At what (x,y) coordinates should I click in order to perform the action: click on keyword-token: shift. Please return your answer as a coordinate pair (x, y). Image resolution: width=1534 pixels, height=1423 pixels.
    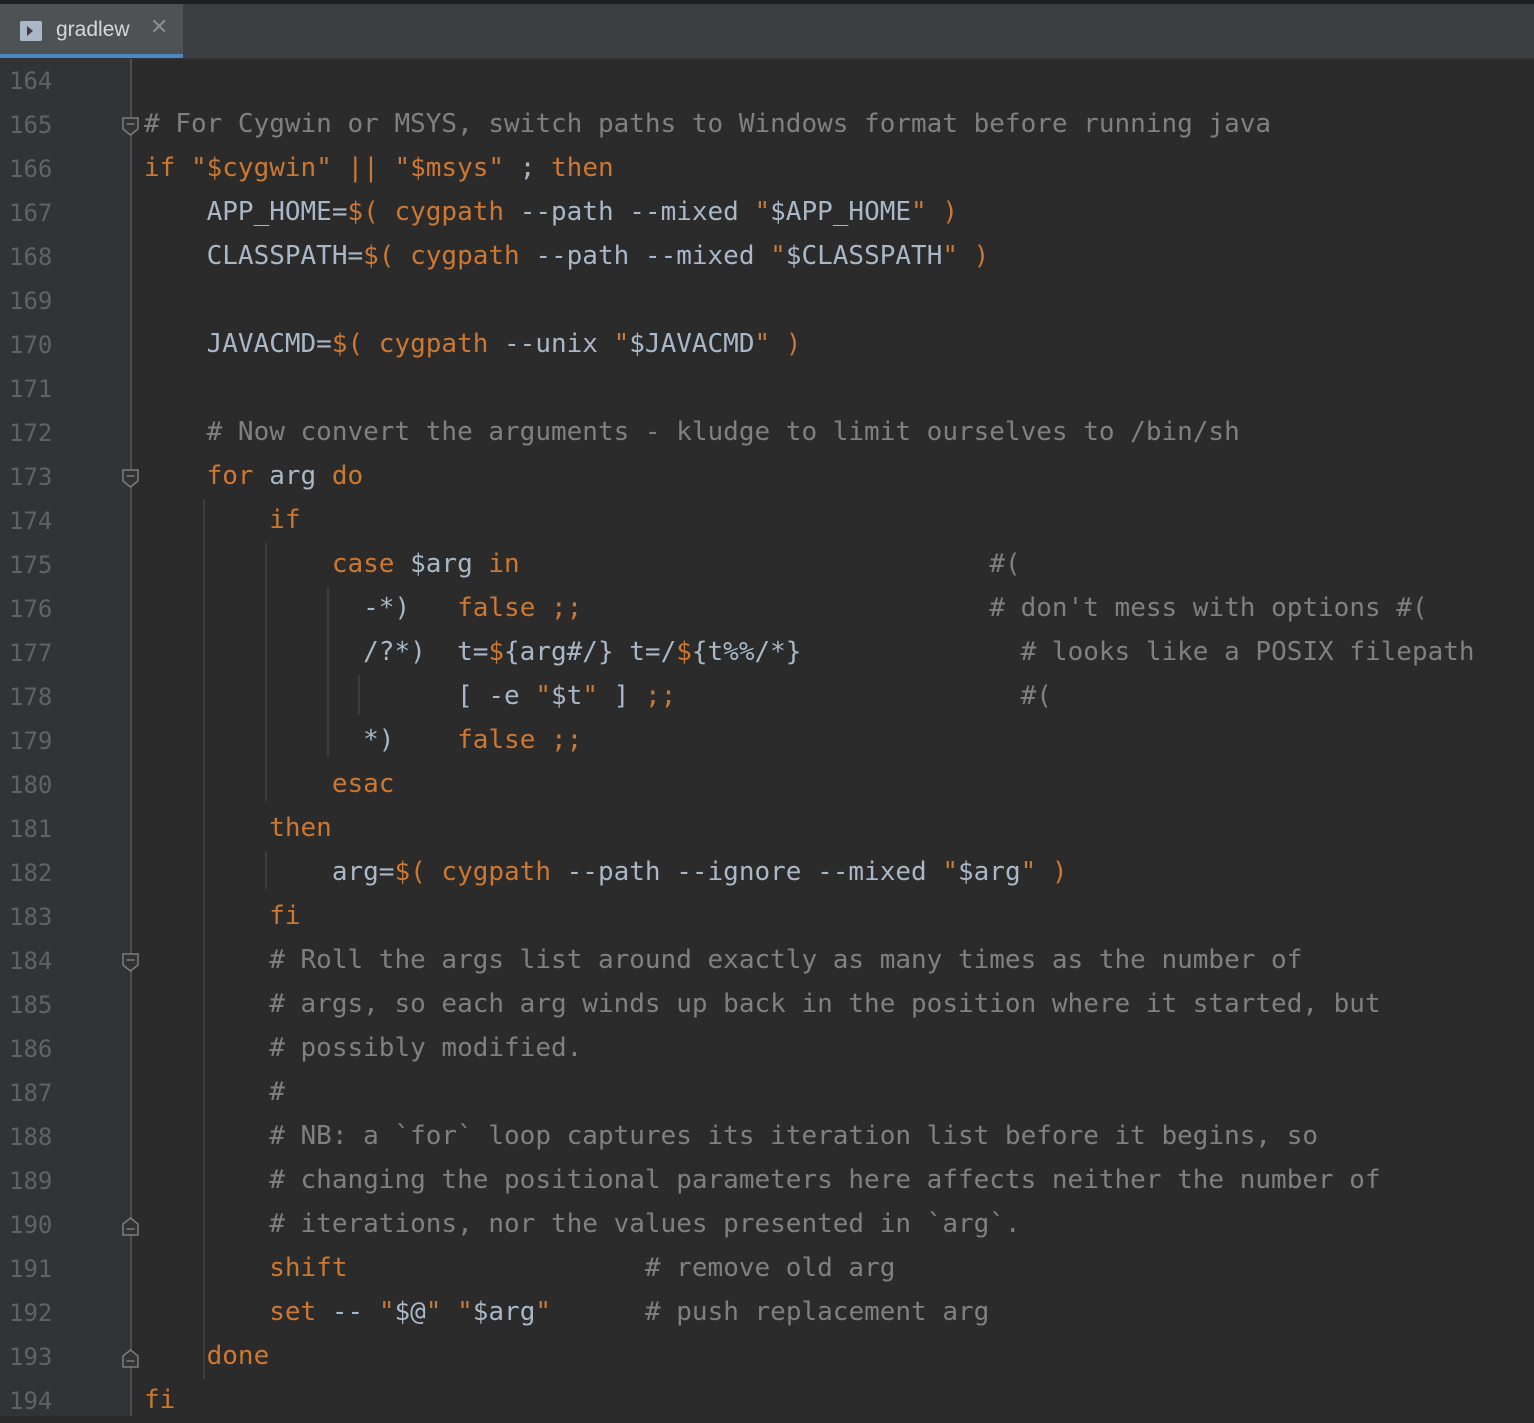
    Looking at the image, I should click on (246, 1268).